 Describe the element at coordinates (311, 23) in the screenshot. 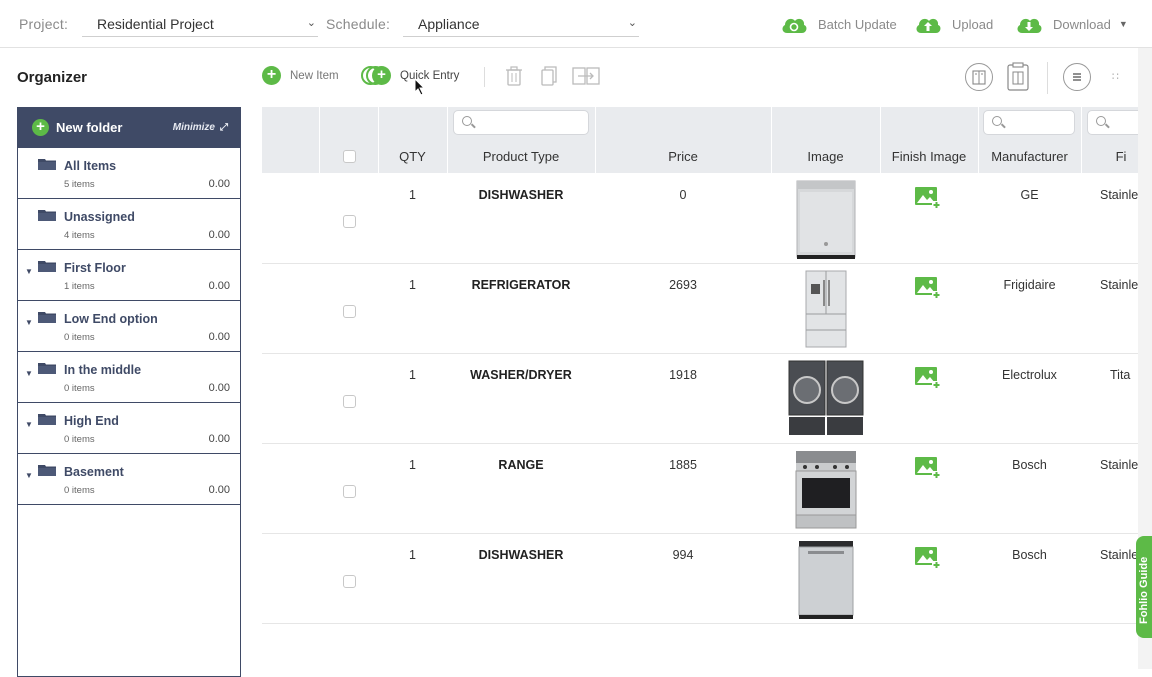

I see `chevron-down-icon: ⌄` at that location.